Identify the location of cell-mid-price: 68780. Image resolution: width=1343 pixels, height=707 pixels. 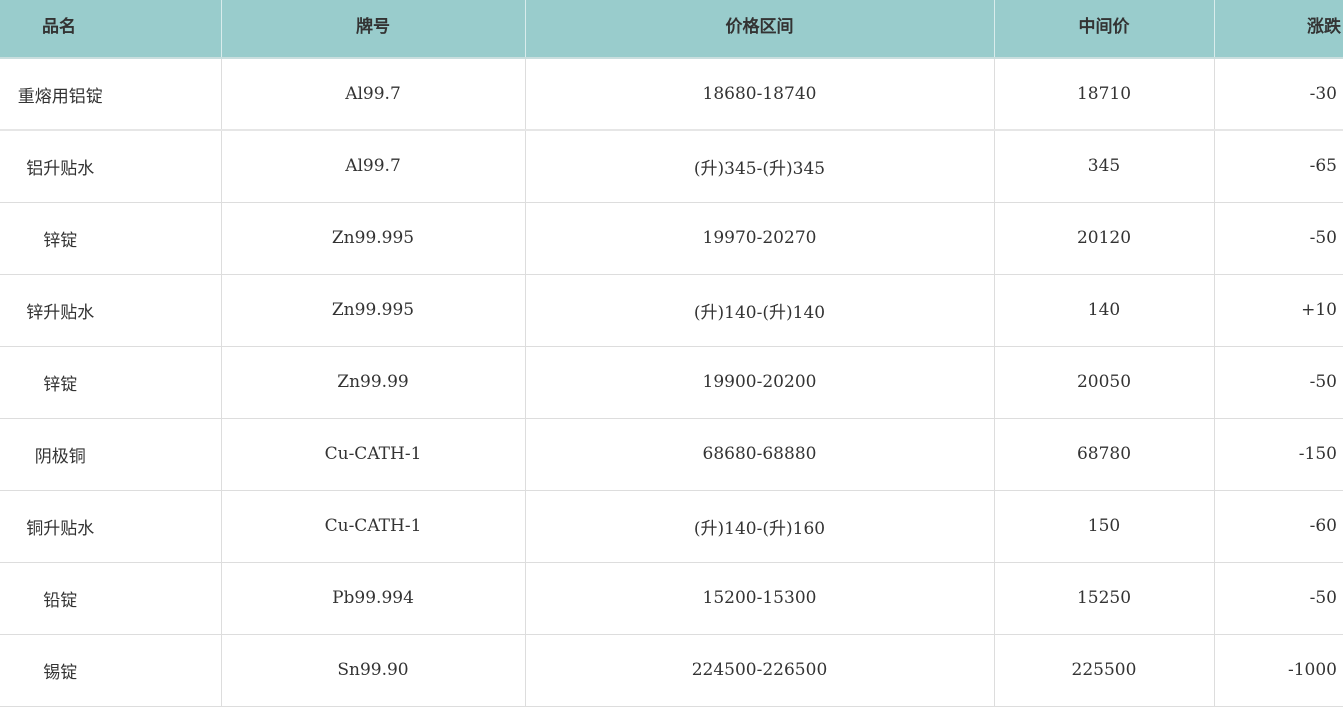
(1103, 454).